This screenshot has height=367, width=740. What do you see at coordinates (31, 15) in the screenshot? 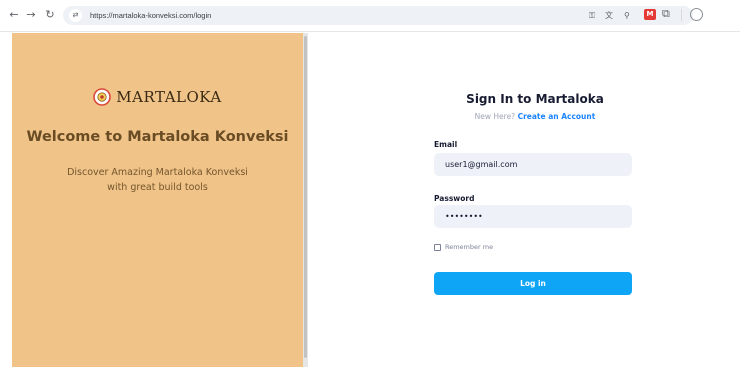
I see `forward-arrow-icon: →` at bounding box center [31, 15].